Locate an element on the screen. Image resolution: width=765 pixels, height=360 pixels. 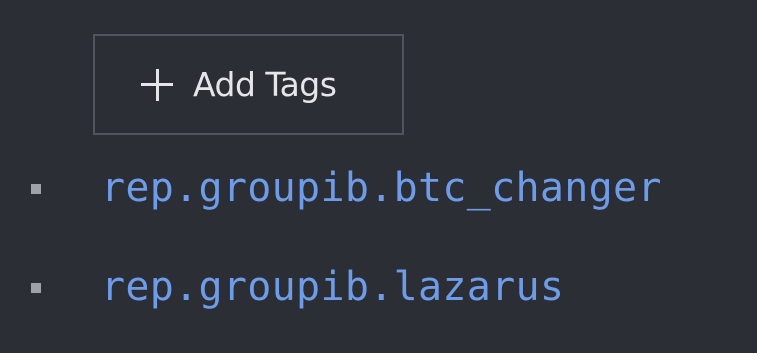
add-tags-label: Add Tags is located at coordinates (265, 84).